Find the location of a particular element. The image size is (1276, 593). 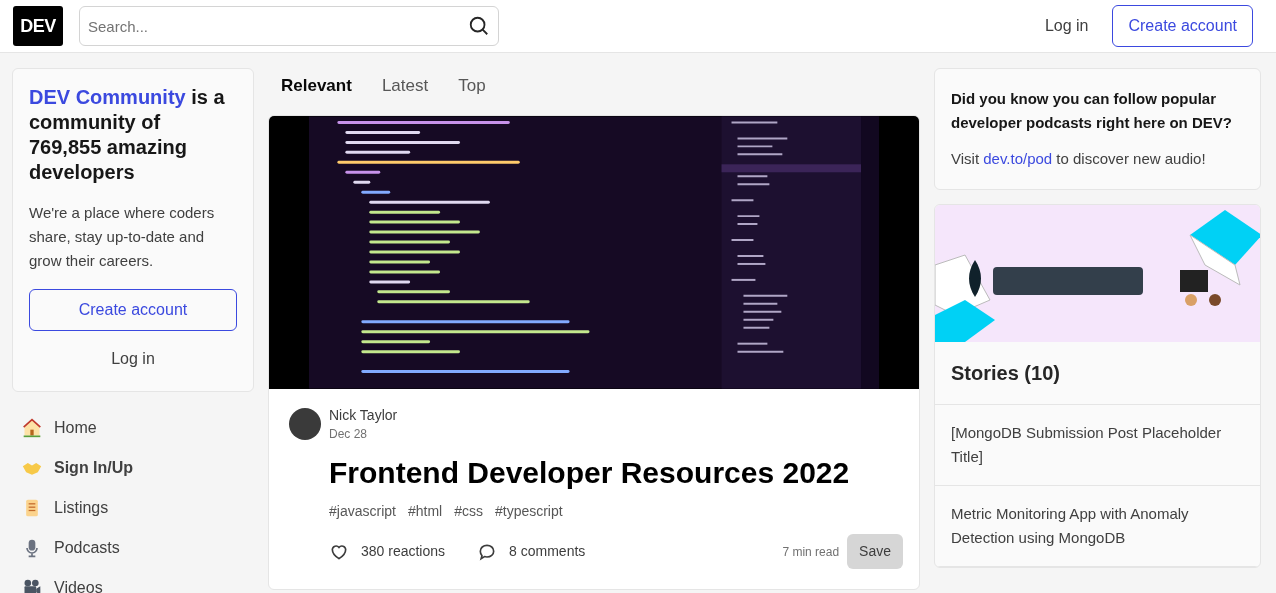

notice-heading: Did you know you can follow popular developer podcasts right here on DEV? is located at coordinates (1092, 111).